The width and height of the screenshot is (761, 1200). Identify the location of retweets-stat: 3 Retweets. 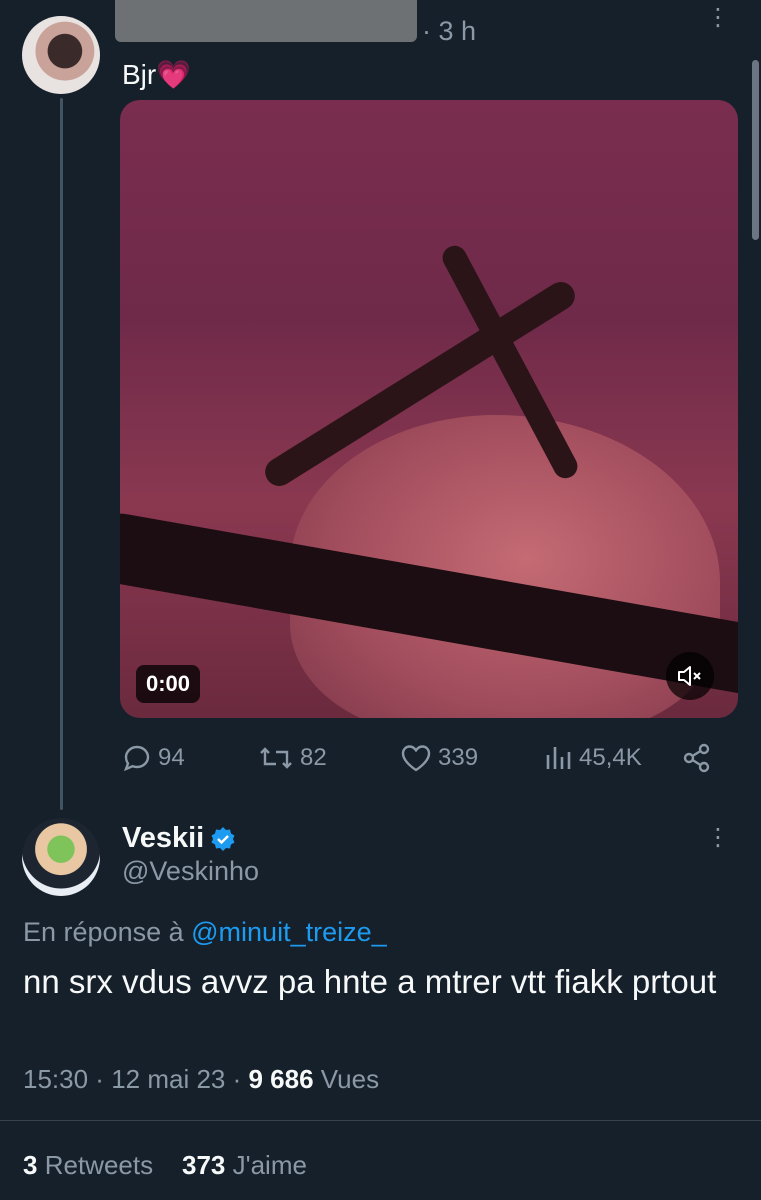
(88, 1165).